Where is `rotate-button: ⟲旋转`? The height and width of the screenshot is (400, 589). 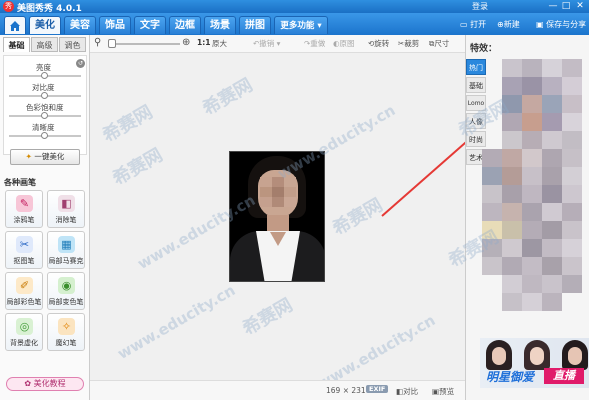 rotate-button: ⟲旋转 is located at coordinates (378, 43).